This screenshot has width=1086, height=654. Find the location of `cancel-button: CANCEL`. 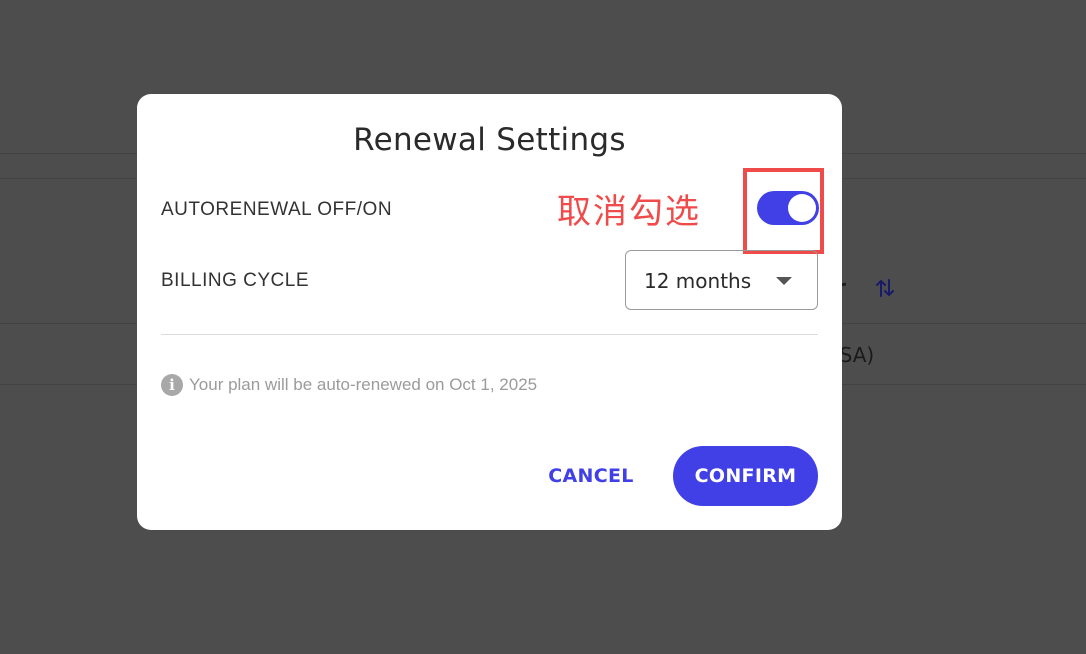

cancel-button: CANCEL is located at coordinates (591, 476).